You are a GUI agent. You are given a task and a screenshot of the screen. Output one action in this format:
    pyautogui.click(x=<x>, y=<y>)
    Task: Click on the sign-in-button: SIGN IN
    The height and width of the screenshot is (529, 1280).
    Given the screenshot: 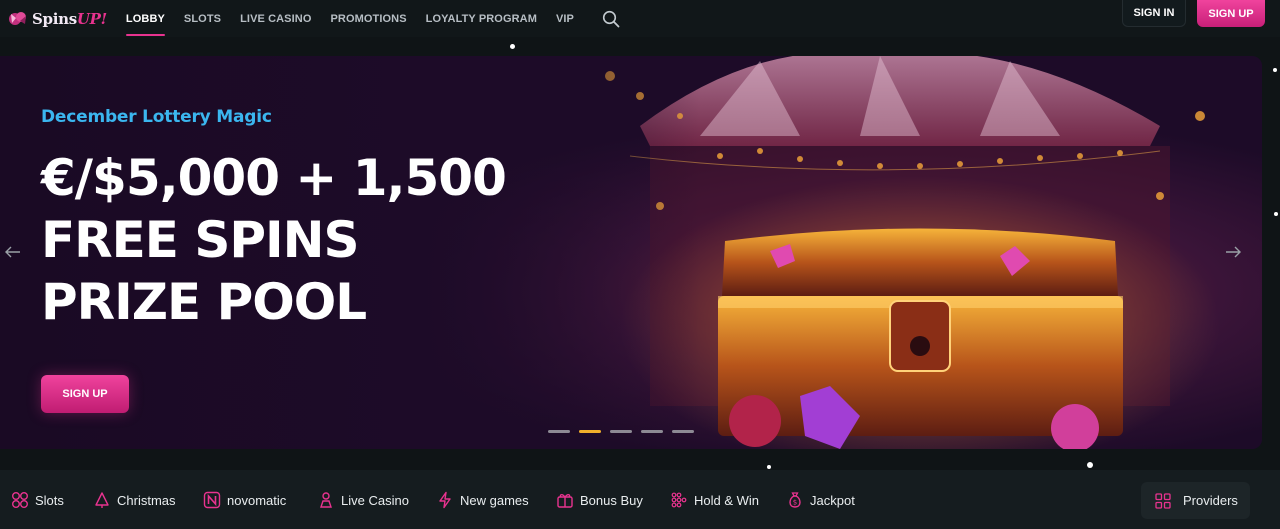 What is the action you would take?
    pyautogui.click(x=1154, y=13)
    